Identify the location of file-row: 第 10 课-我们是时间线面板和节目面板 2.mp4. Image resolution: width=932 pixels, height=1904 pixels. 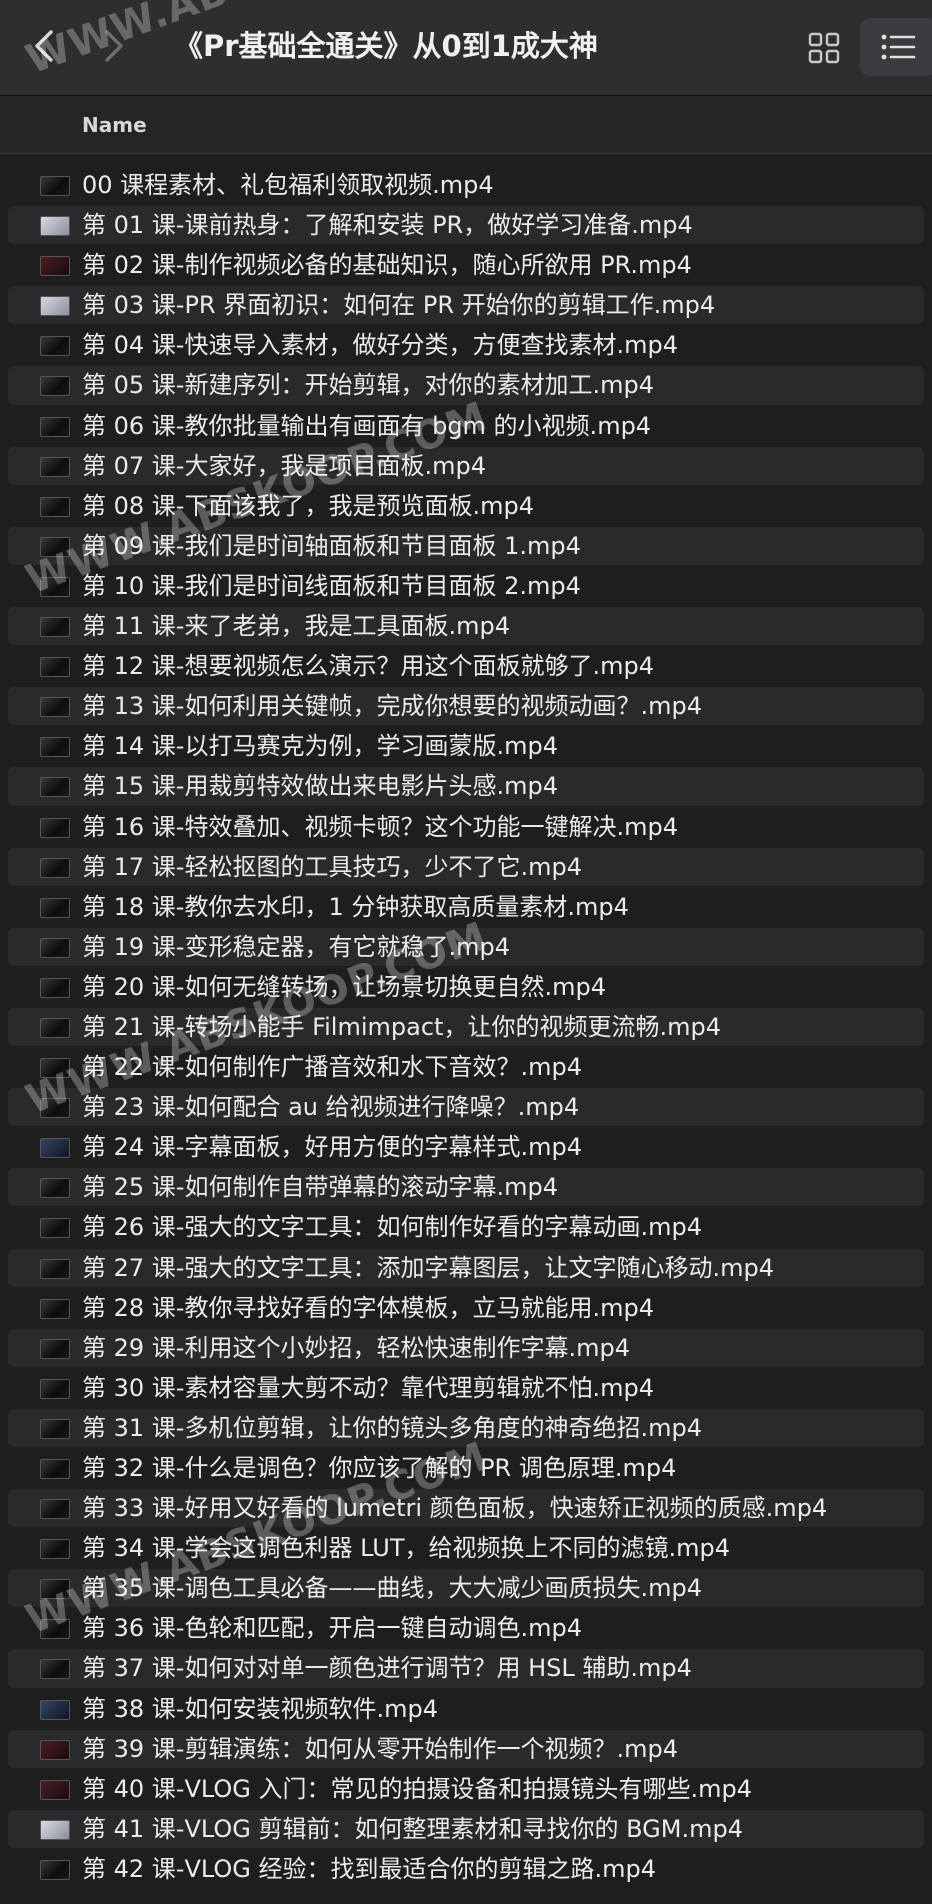
(466, 586).